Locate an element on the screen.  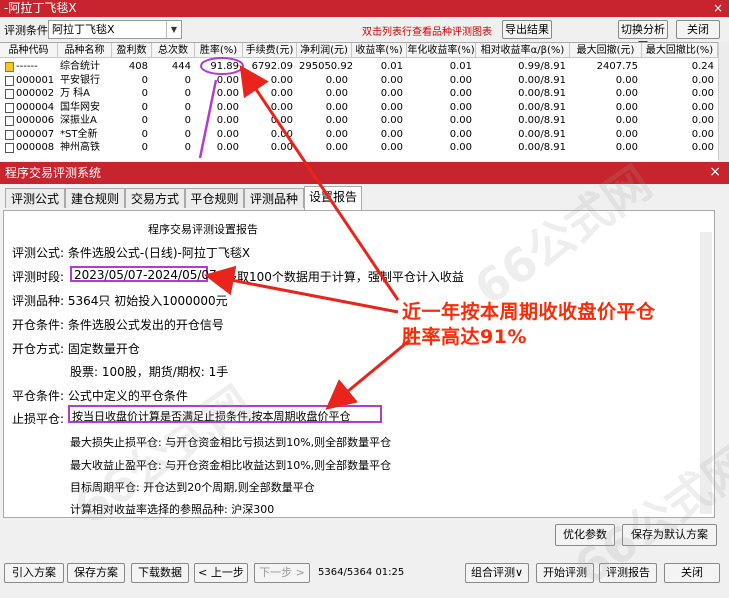
annotation-text: 近一年按本周期收收盘价平仓 胜率高达91% is located at coordinates (529, 325).